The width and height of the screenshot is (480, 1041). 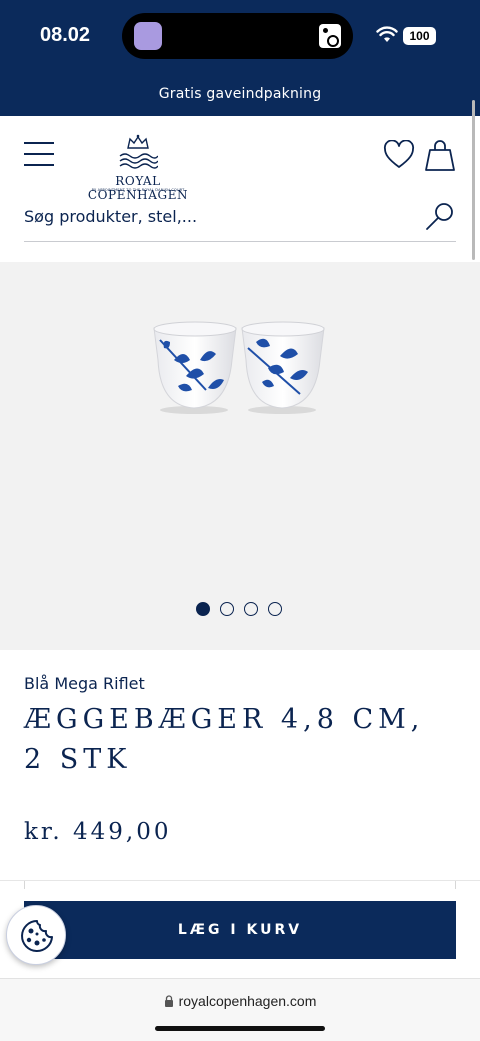 I want to click on cookie-settings-button, so click(x=36, y=935).